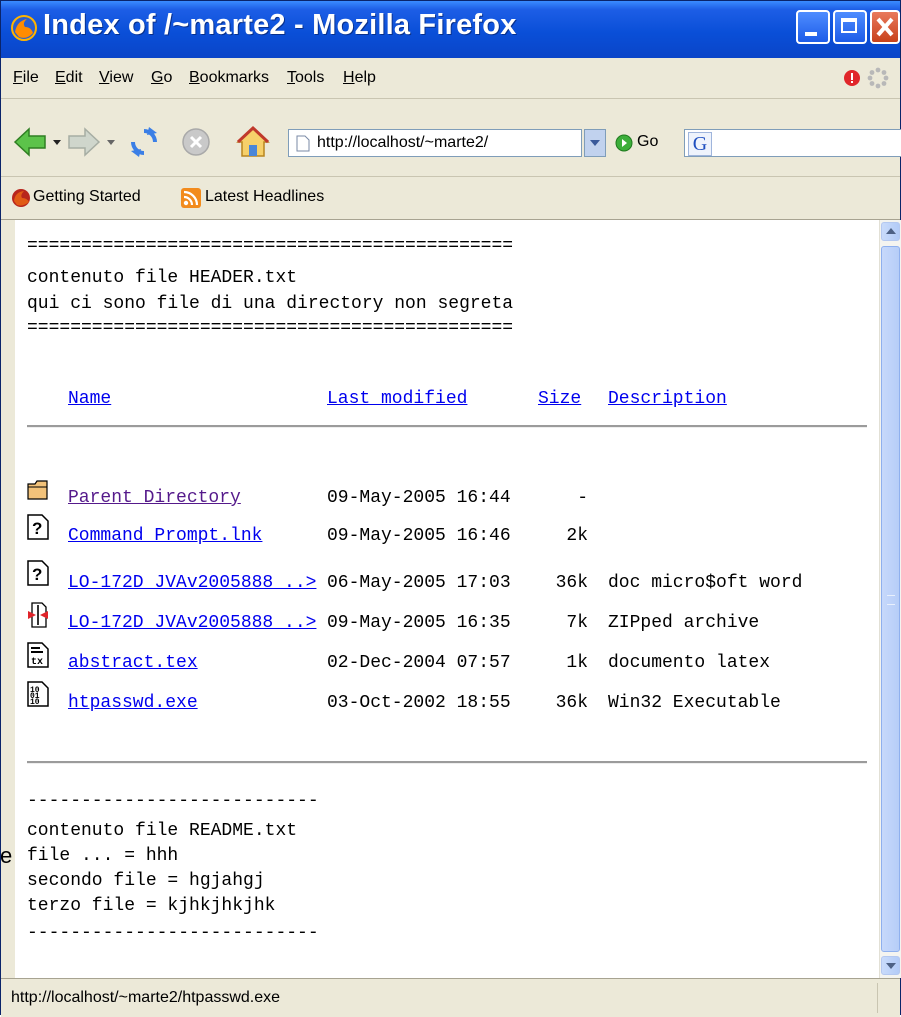  Describe the element at coordinates (133, 703) in the screenshot. I see `file-name-link: htpasswd.exe` at that location.